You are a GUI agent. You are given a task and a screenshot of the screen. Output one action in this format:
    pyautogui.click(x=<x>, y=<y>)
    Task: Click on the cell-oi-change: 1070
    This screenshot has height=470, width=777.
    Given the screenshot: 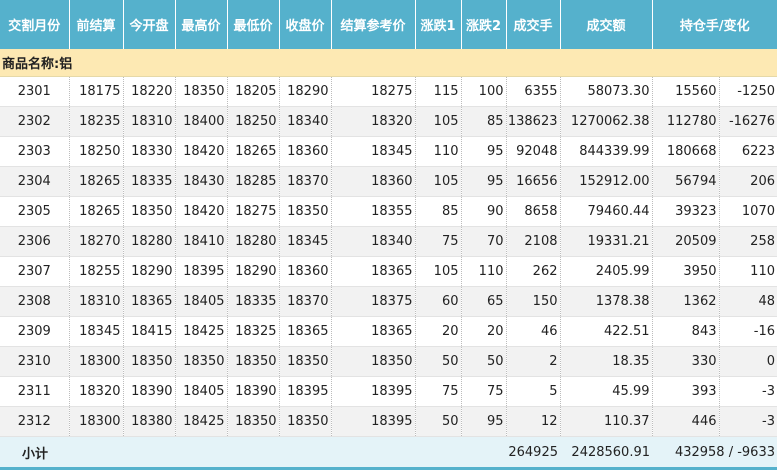 What is the action you would take?
    pyautogui.click(x=748, y=211)
    